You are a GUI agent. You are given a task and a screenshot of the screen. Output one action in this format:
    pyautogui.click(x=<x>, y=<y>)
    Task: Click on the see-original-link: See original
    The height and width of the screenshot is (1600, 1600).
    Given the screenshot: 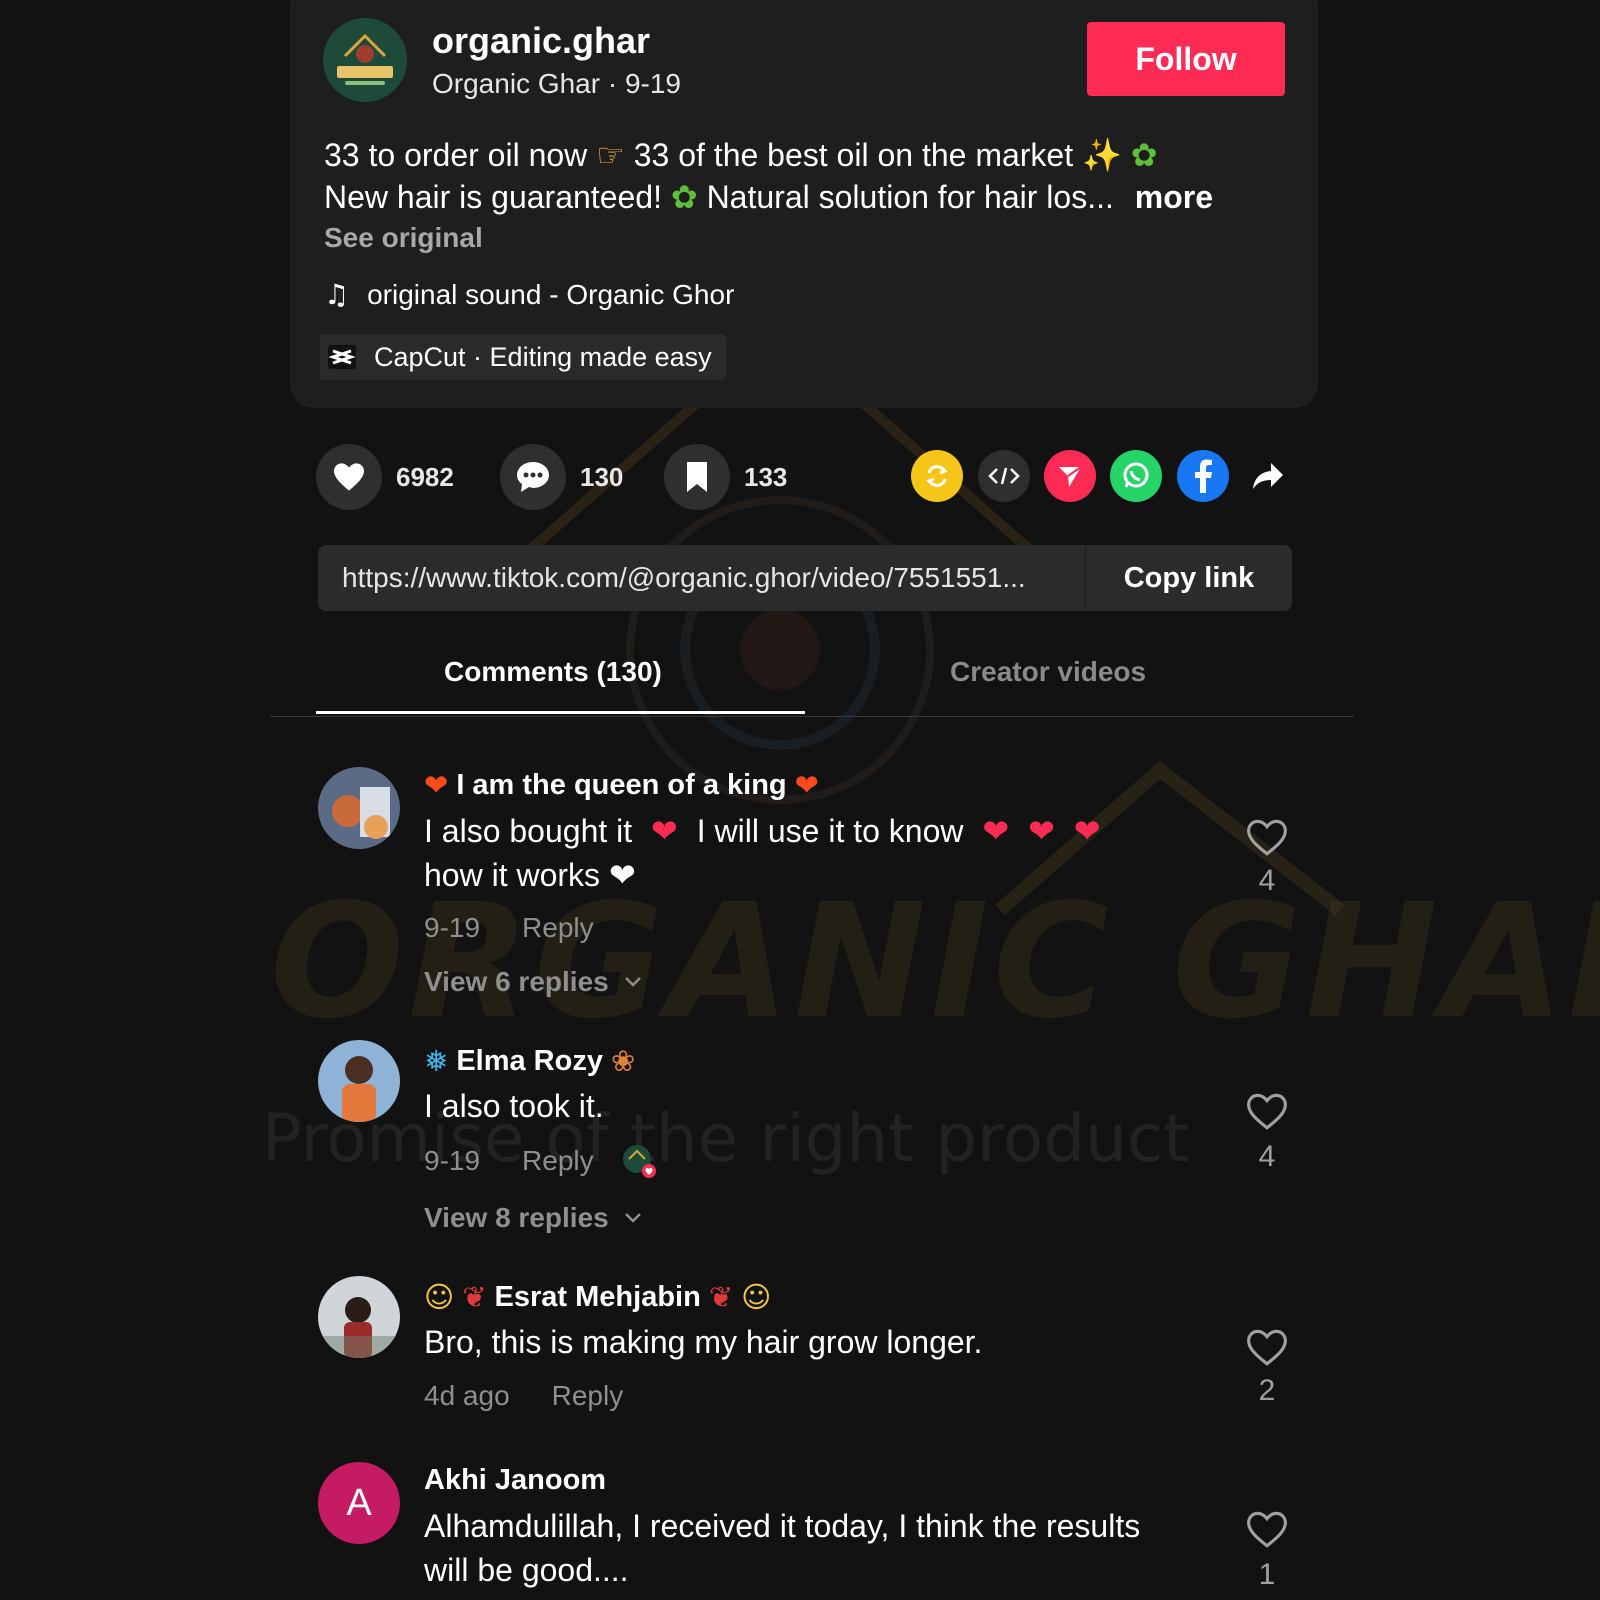 What is the action you would take?
    pyautogui.click(x=403, y=238)
    